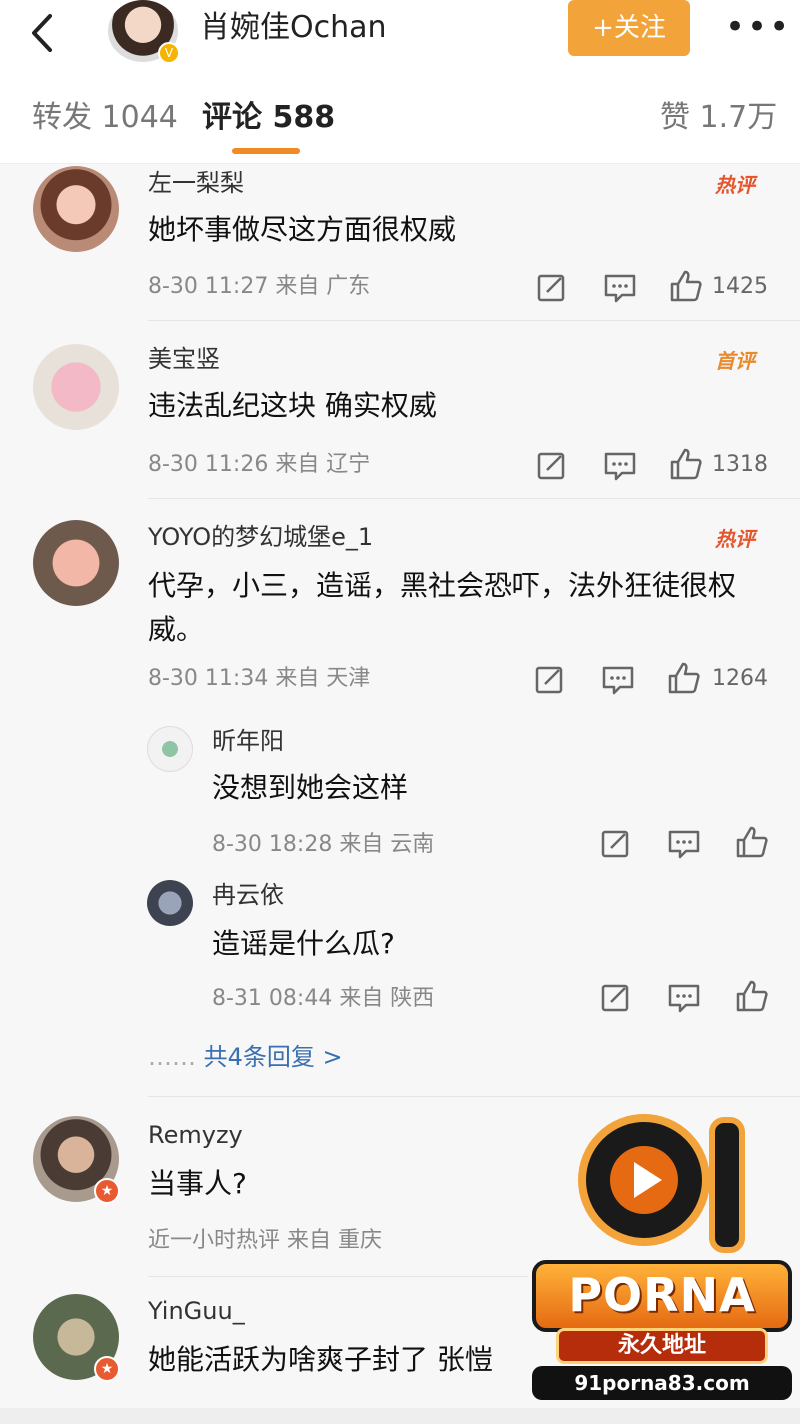 Image resolution: width=800 pixels, height=1424 pixels. I want to click on commenter-name: 美宝竖, so click(184, 359).